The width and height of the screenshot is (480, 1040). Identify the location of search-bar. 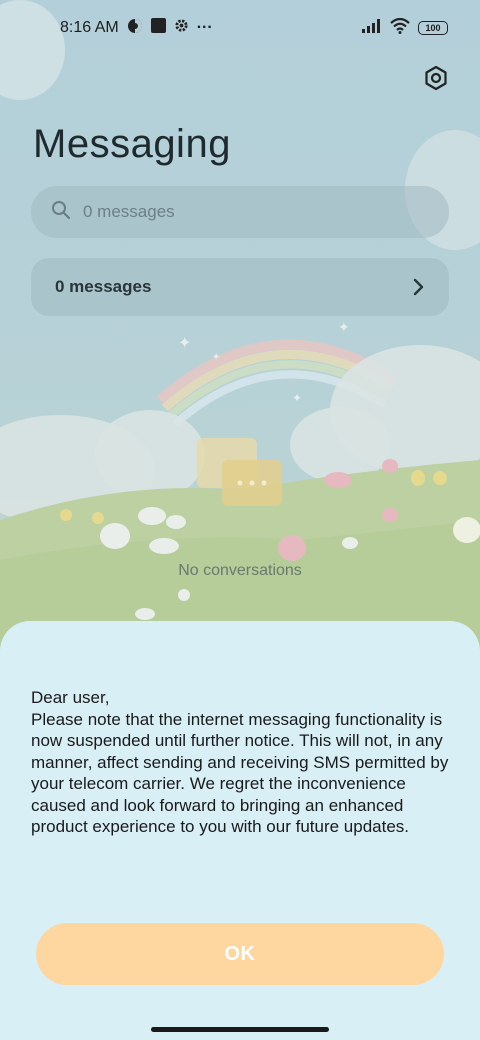
(240, 212).